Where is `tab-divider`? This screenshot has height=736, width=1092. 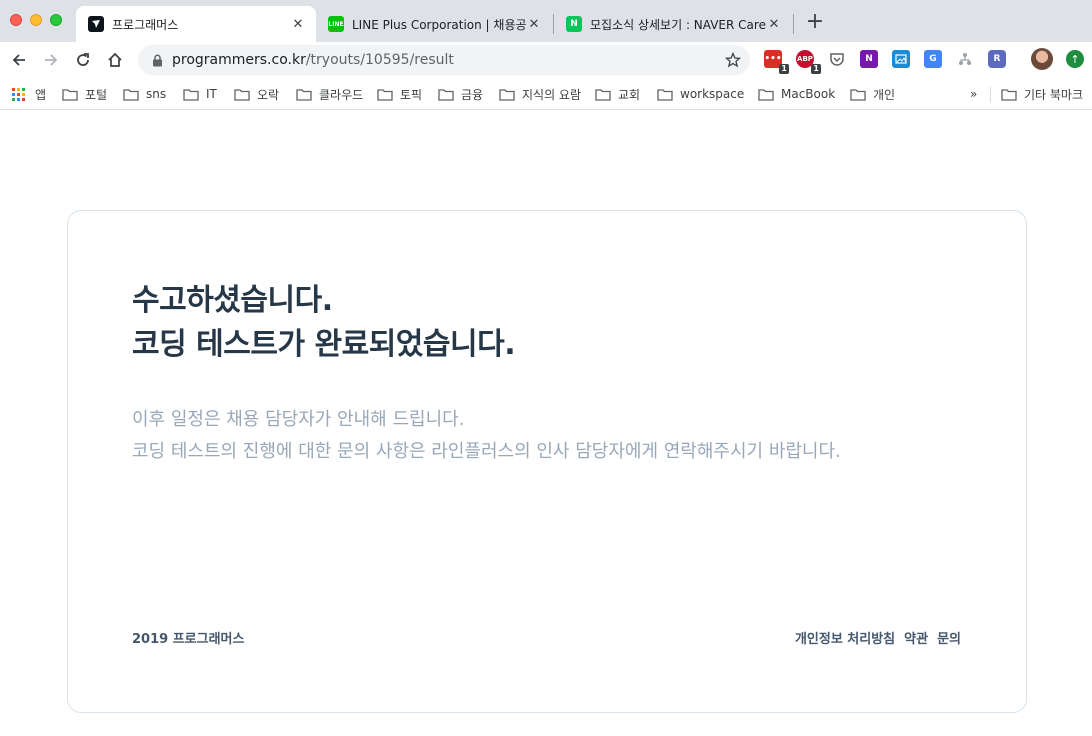
tab-divider is located at coordinates (793, 24).